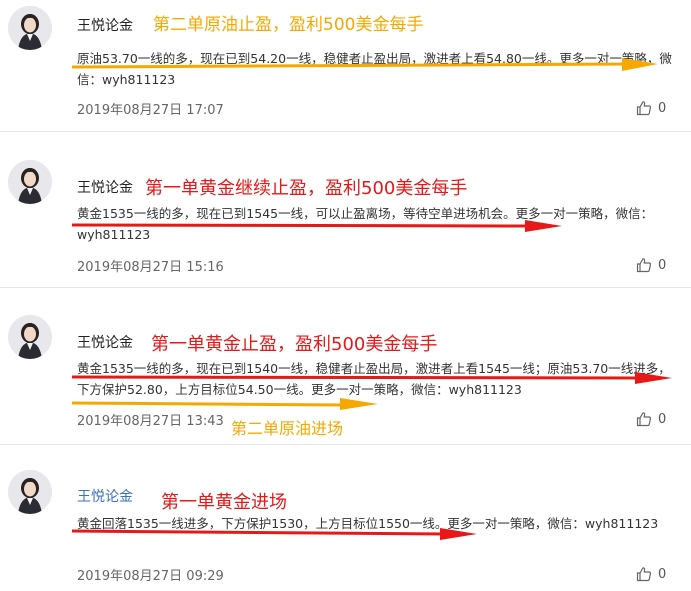 The width and height of the screenshot is (691, 591). What do you see at coordinates (224, 502) in the screenshot?
I see `annotation-headline: 第一单黄金进场` at bounding box center [224, 502].